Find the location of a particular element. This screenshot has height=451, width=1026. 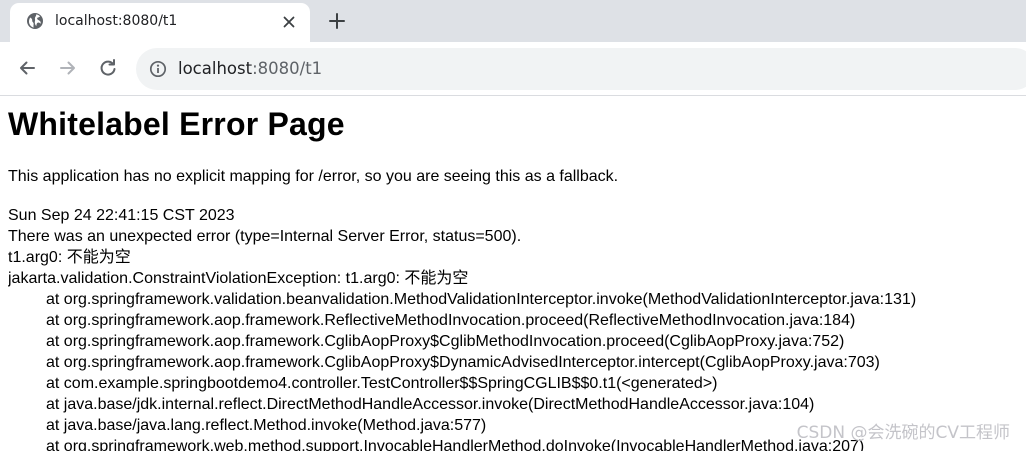

page-title: Whitelabel Error Page is located at coordinates (176, 124).